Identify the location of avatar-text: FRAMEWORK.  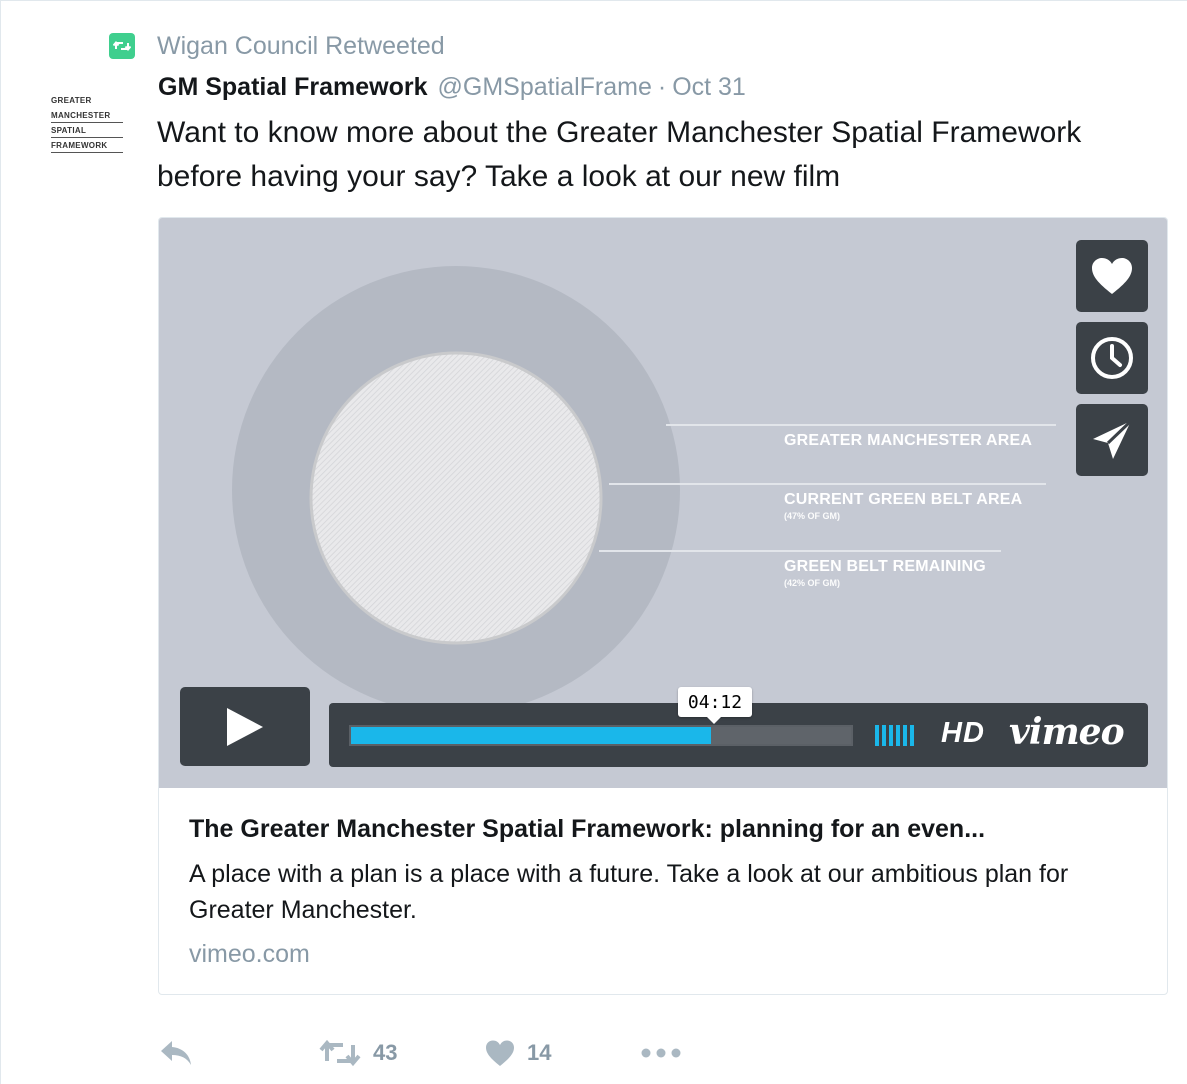
(87, 145).